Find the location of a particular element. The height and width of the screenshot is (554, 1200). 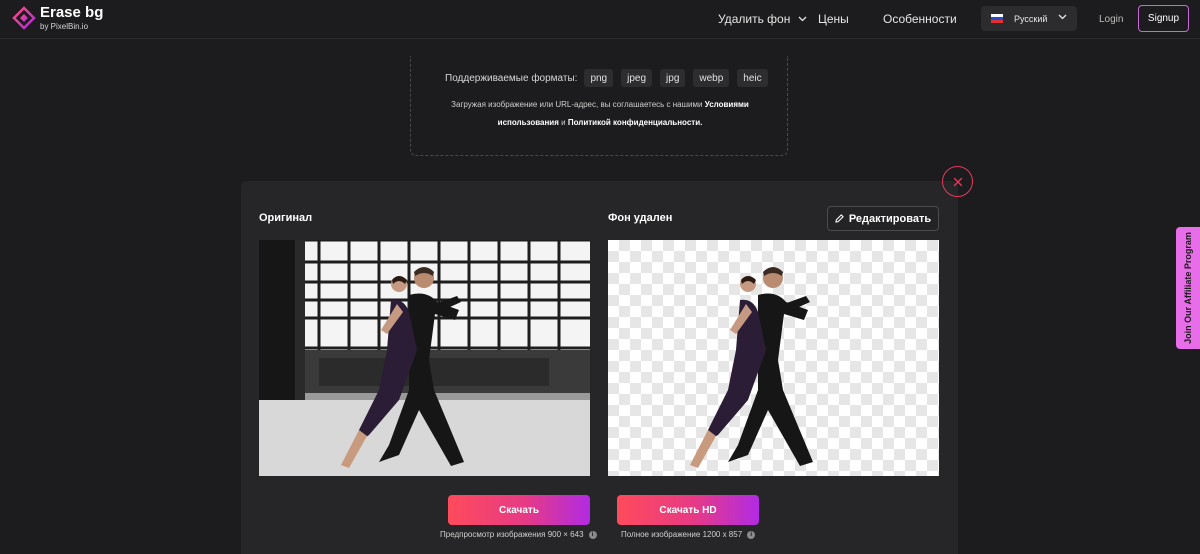

original-label: Оригинал is located at coordinates (286, 218).